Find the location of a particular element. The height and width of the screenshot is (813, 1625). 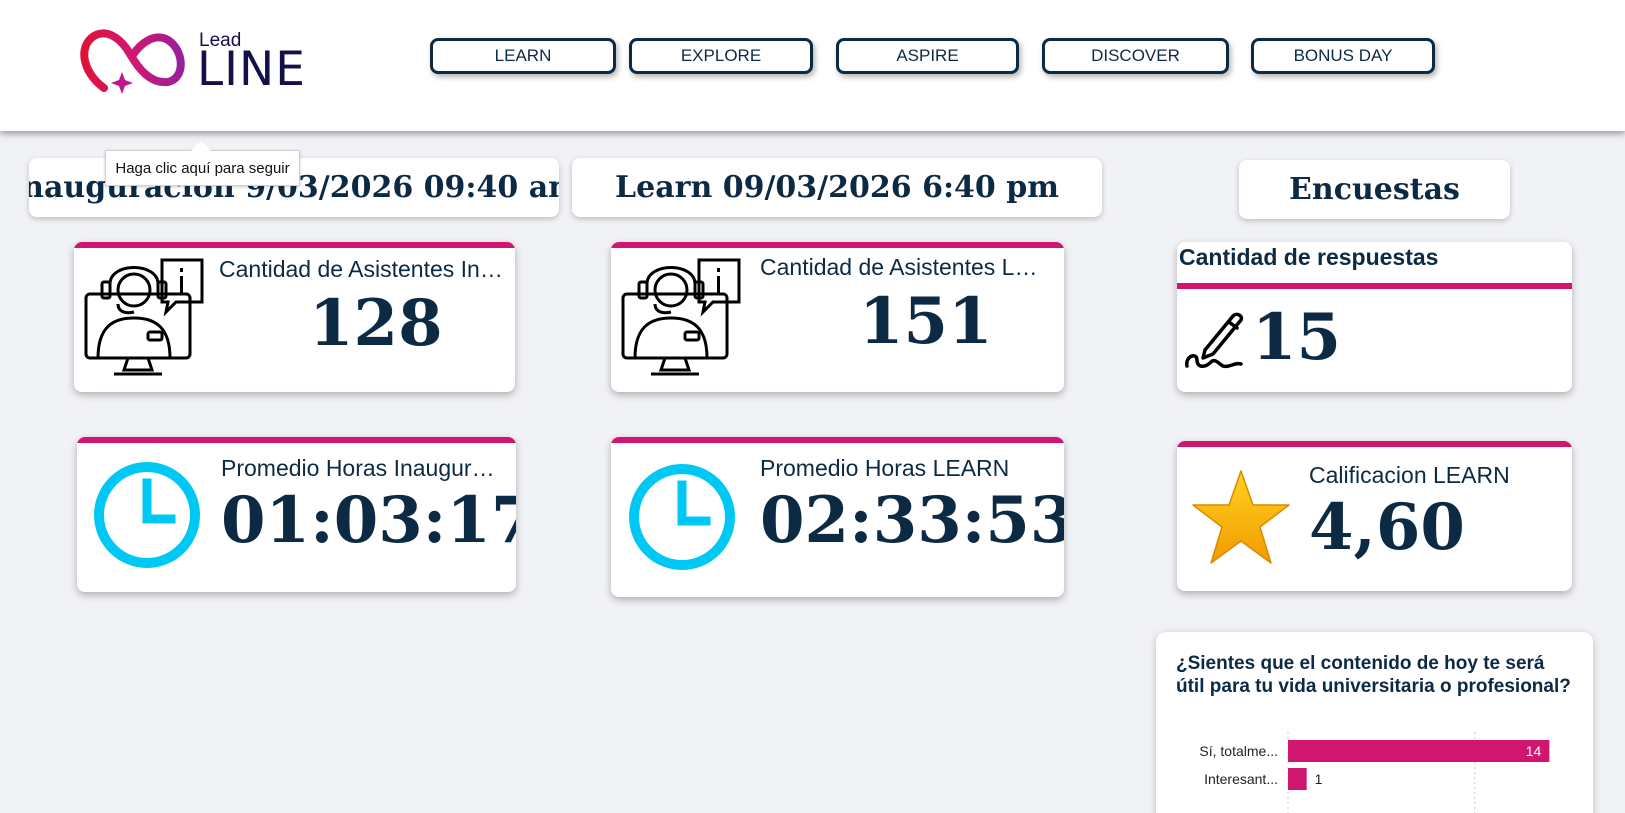

kpi-card-horas-inauguracion: Promedio Horas Inauguración 01:03:17 is located at coordinates (296, 514).